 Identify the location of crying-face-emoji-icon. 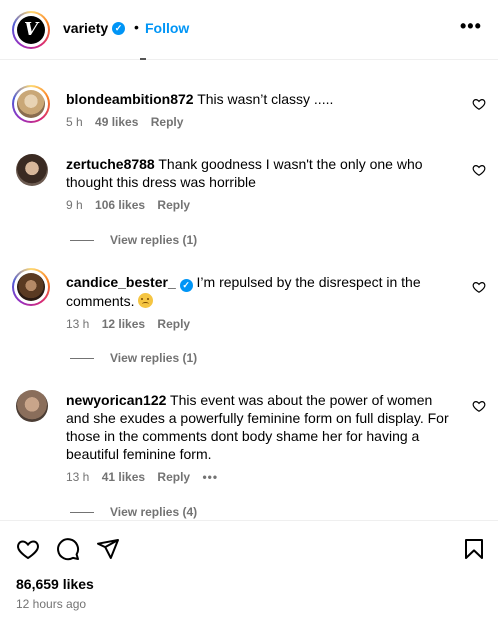
(146, 300).